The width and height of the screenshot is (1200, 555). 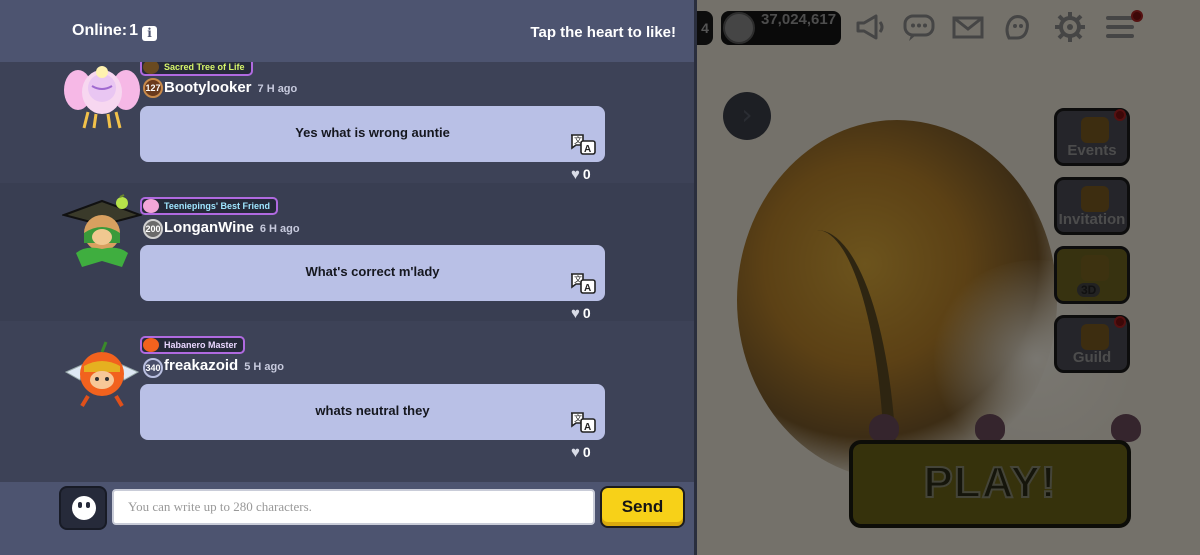 I want to click on smiley-icon, so click(x=84, y=508).